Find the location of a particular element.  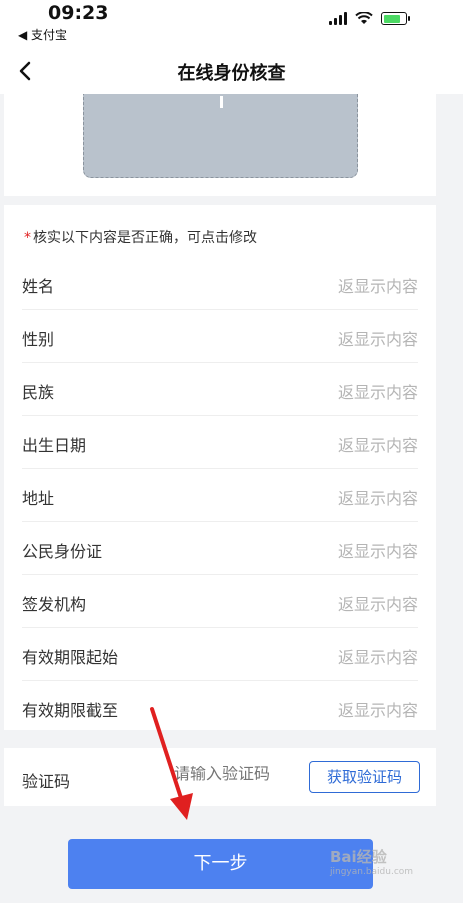

field-label: 姓名 is located at coordinates (38, 286).